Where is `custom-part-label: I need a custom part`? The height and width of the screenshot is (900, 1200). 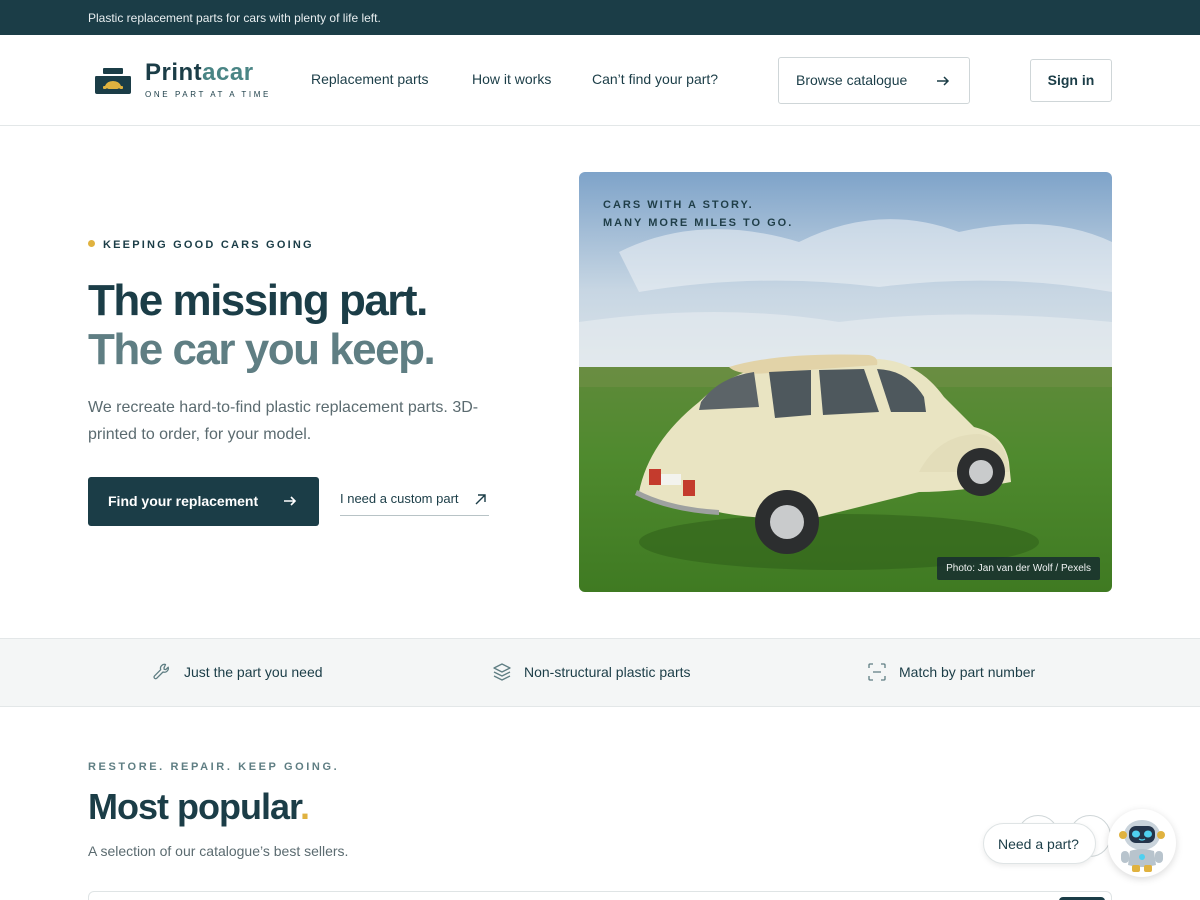
custom-part-label: I need a custom part is located at coordinates (399, 498).